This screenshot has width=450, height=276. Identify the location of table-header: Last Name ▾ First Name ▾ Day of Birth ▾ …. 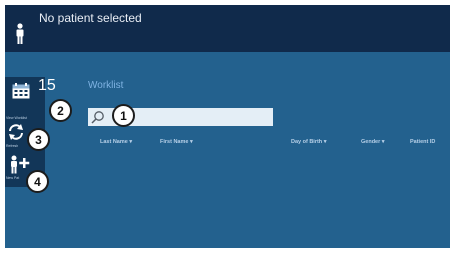
(227, 145).